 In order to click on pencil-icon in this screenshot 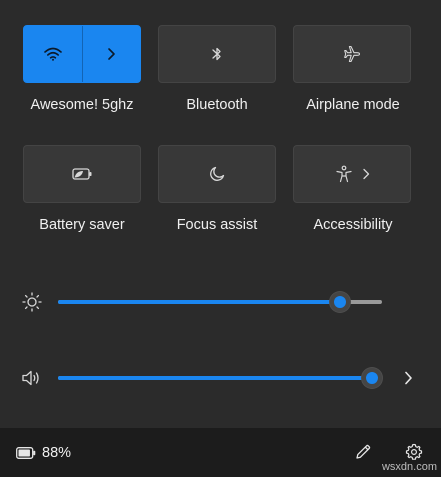, I will do `click(363, 451)`.